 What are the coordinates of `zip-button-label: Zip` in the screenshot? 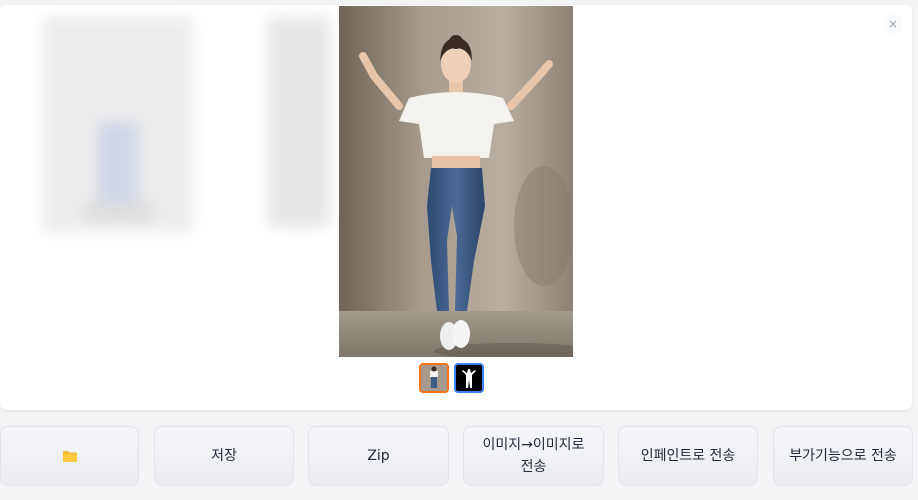 It's located at (378, 456).